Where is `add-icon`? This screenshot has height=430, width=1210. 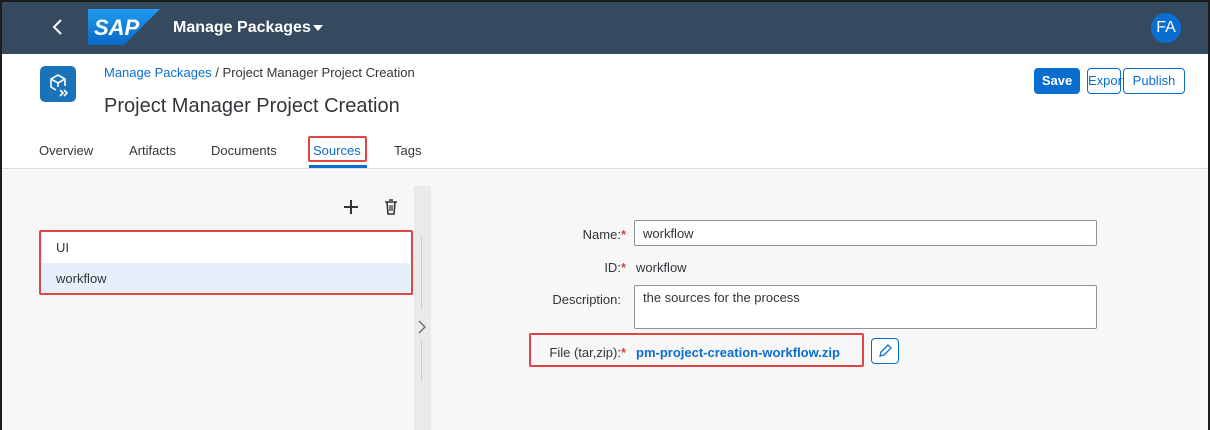 add-icon is located at coordinates (351, 207).